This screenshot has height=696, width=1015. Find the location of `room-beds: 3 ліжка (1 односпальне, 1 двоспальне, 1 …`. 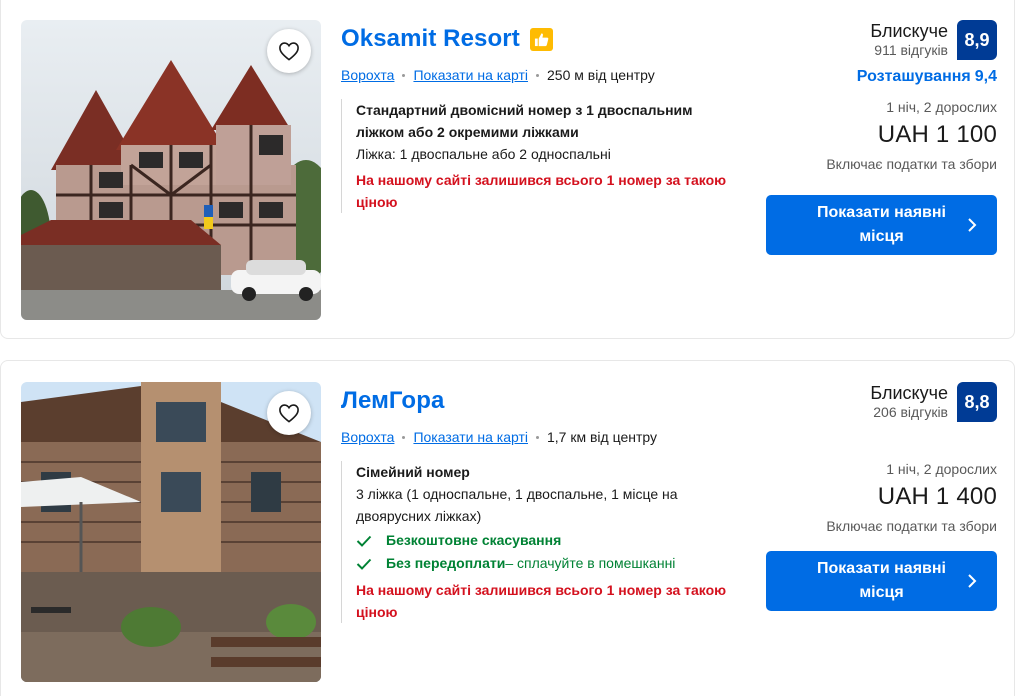

room-beds: 3 ліжка (1 односпальне, 1 двоспальне, 1 … is located at coordinates (517, 505).